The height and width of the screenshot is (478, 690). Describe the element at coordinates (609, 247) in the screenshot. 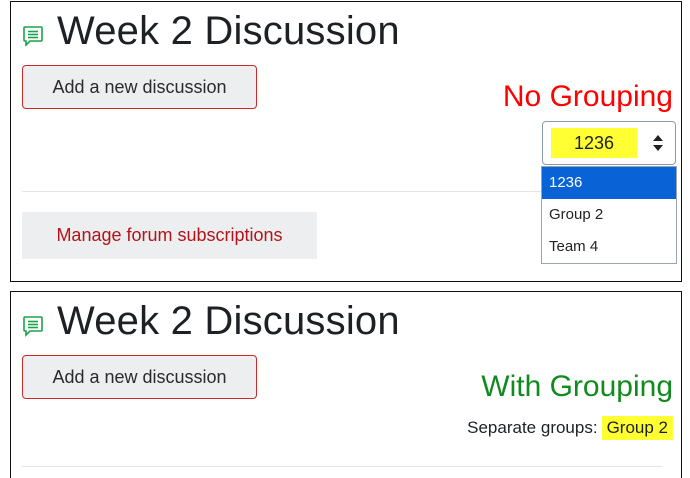

I see `dropdown-option-team-4: Team 4` at that location.